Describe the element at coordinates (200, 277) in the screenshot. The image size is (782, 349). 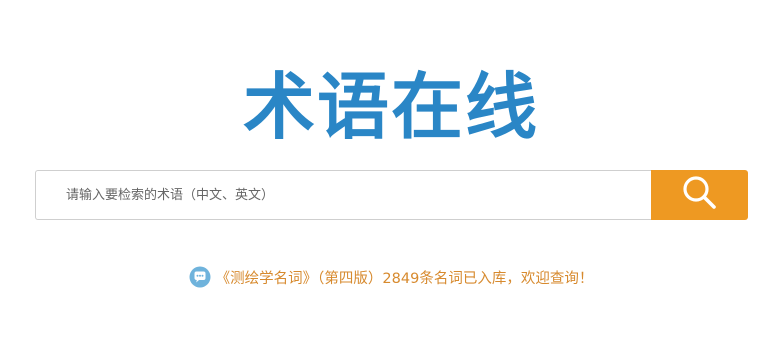
I see `chat-bubble-icon` at that location.